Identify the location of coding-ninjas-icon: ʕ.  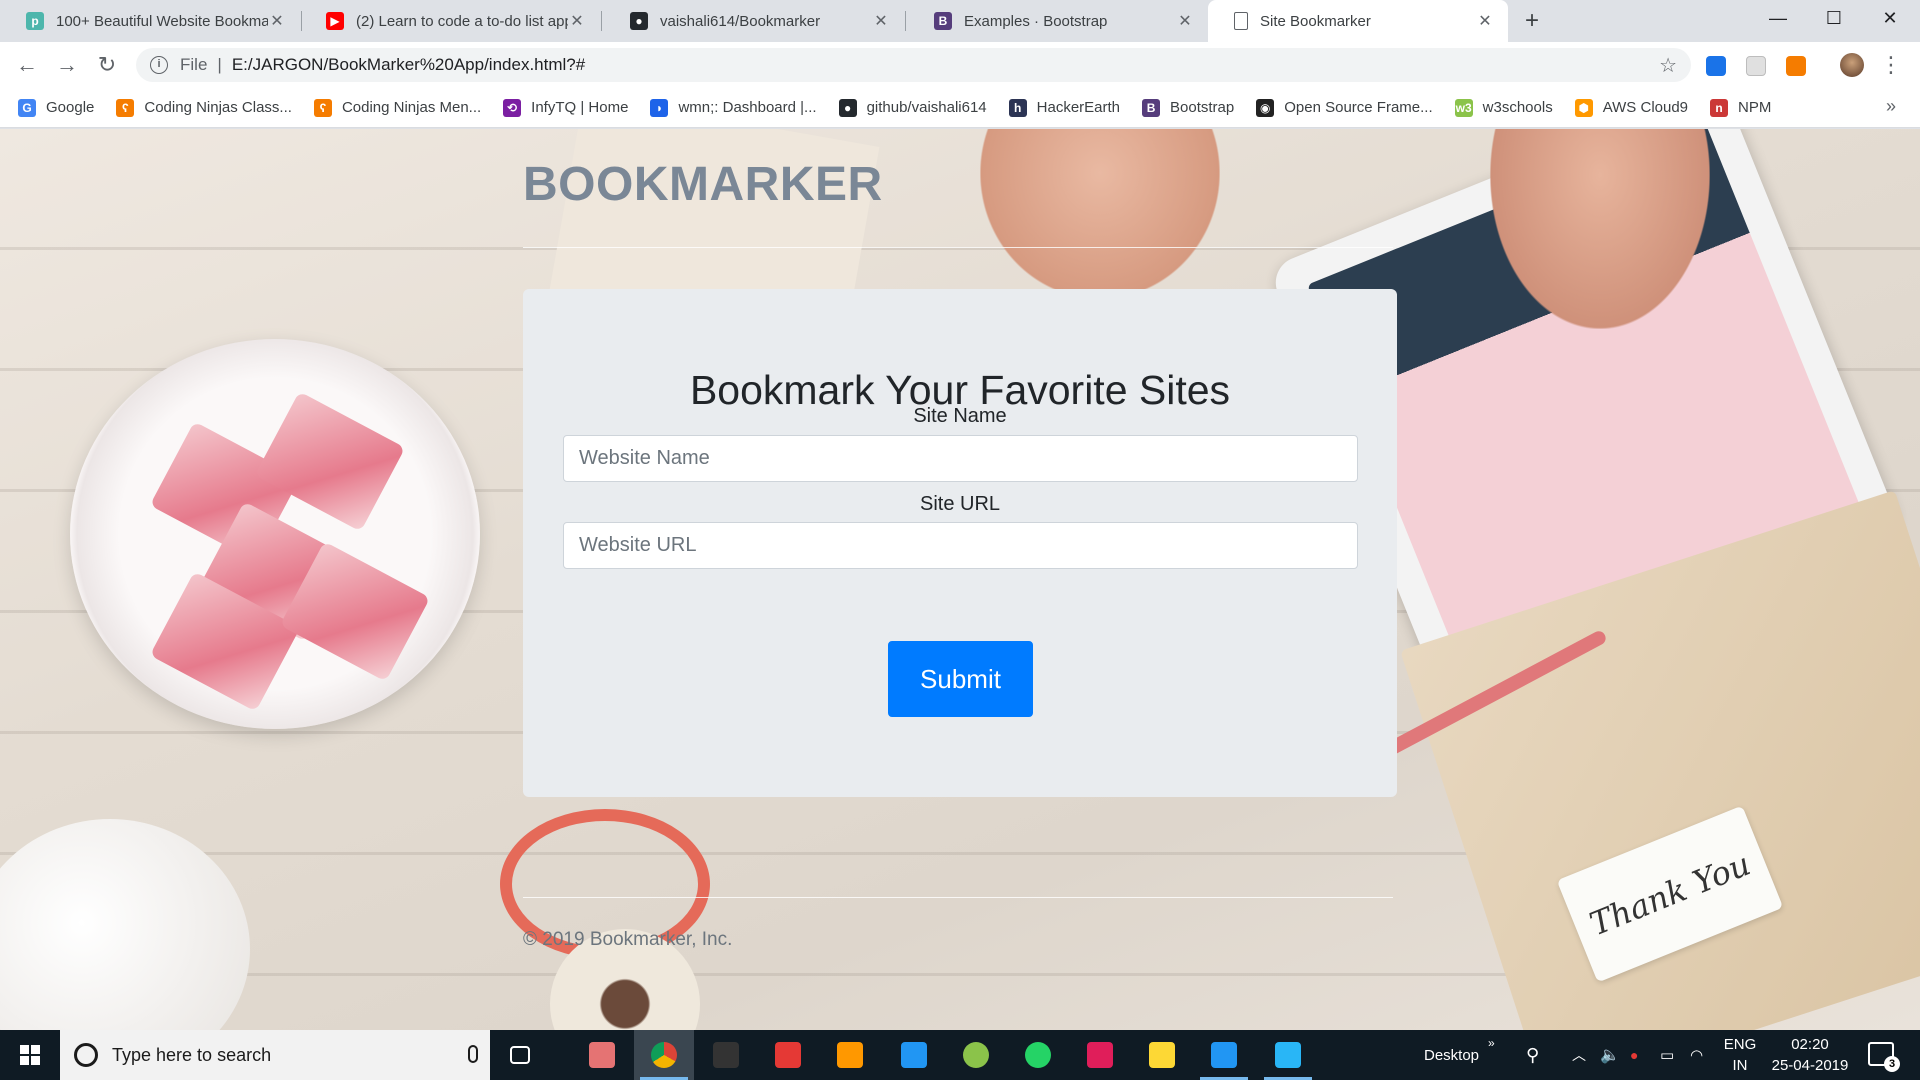
(125, 107).